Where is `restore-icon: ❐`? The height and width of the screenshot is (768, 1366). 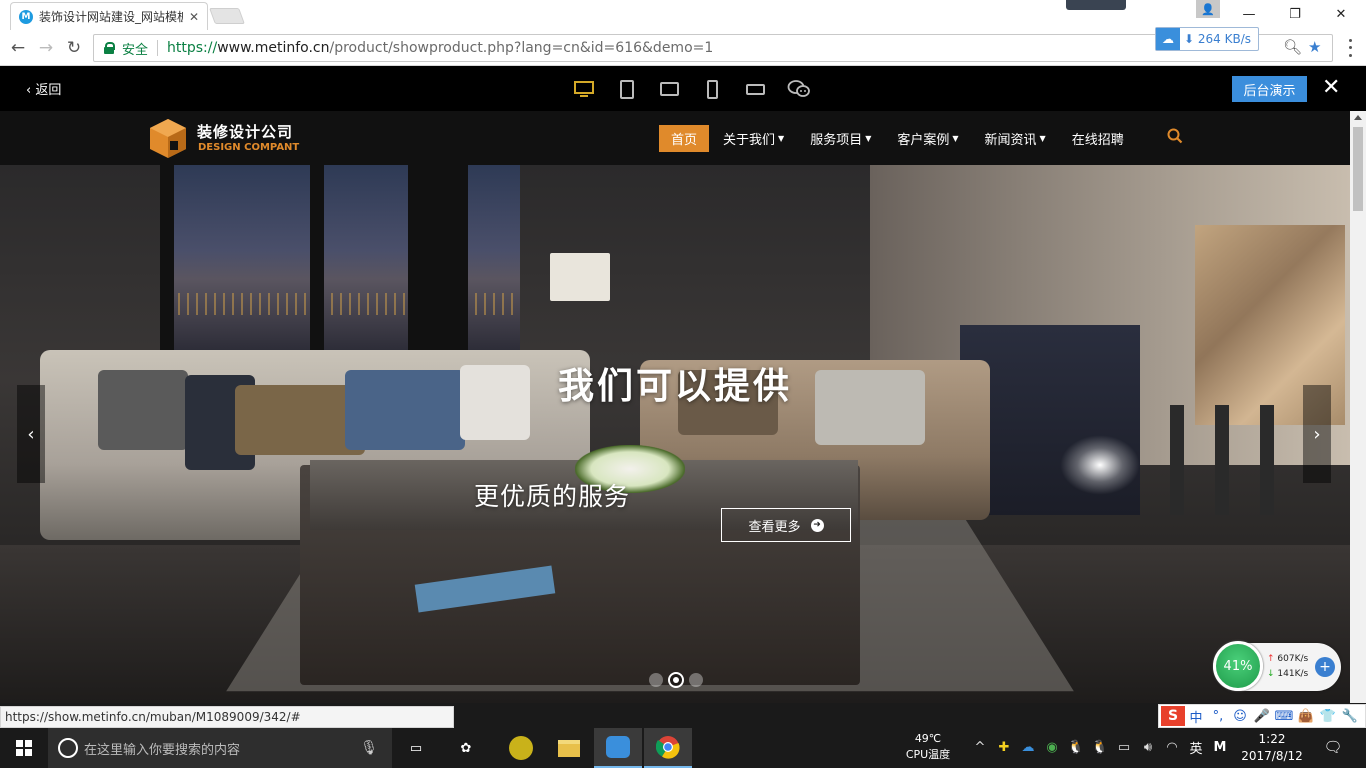
restore-icon: ❐ is located at coordinates (1295, 14).